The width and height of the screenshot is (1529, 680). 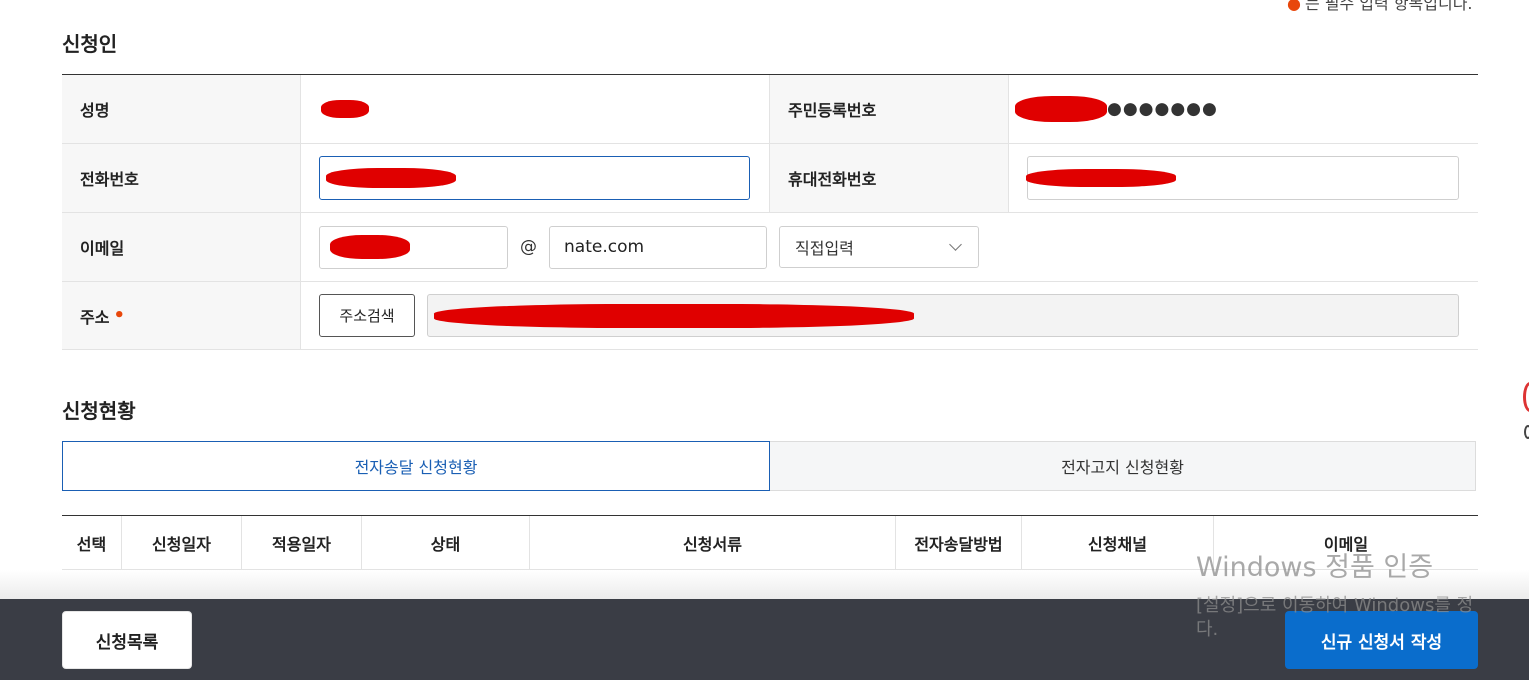 I want to click on email-label: 이메일, so click(x=181, y=247).